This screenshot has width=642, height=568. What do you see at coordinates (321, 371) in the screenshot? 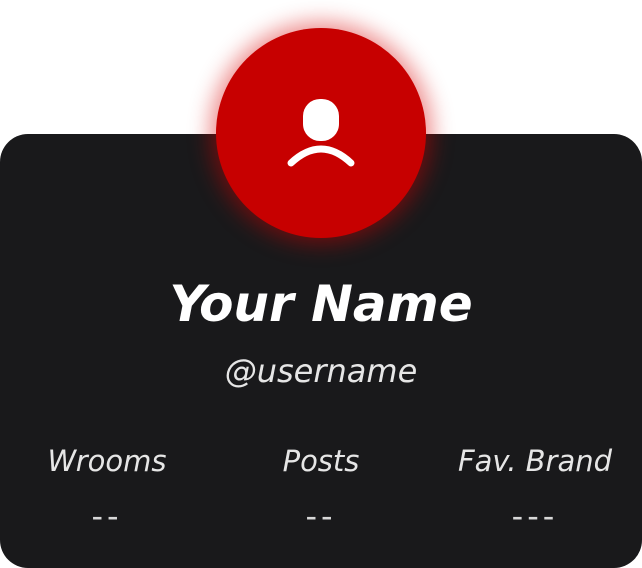
I see `profile-username: @username` at bounding box center [321, 371].